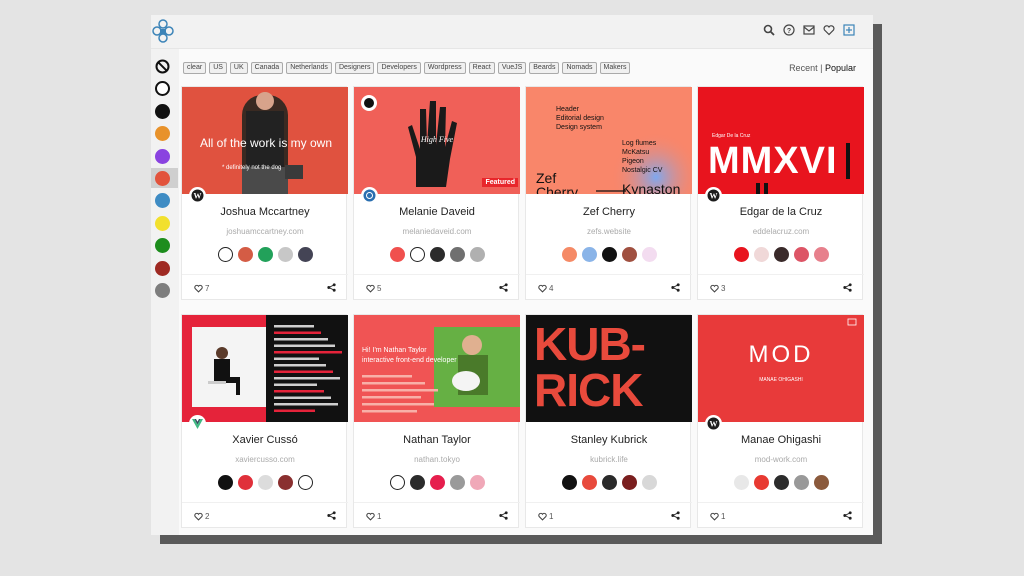  I want to click on add-icon, so click(849, 30).